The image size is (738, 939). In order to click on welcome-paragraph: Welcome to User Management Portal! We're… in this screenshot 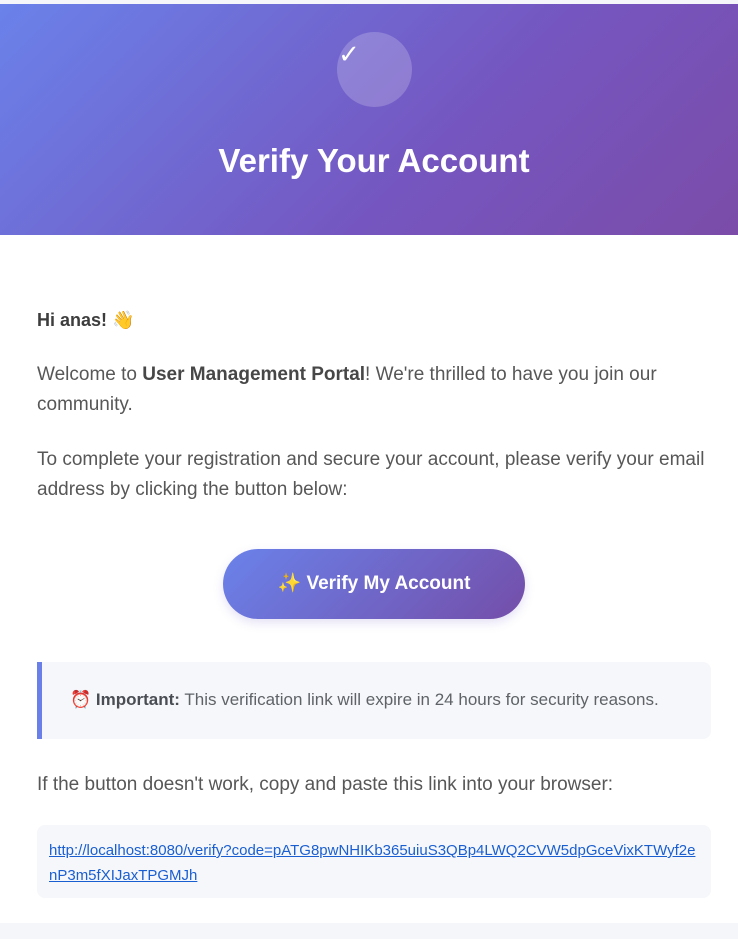, I will do `click(372, 390)`.